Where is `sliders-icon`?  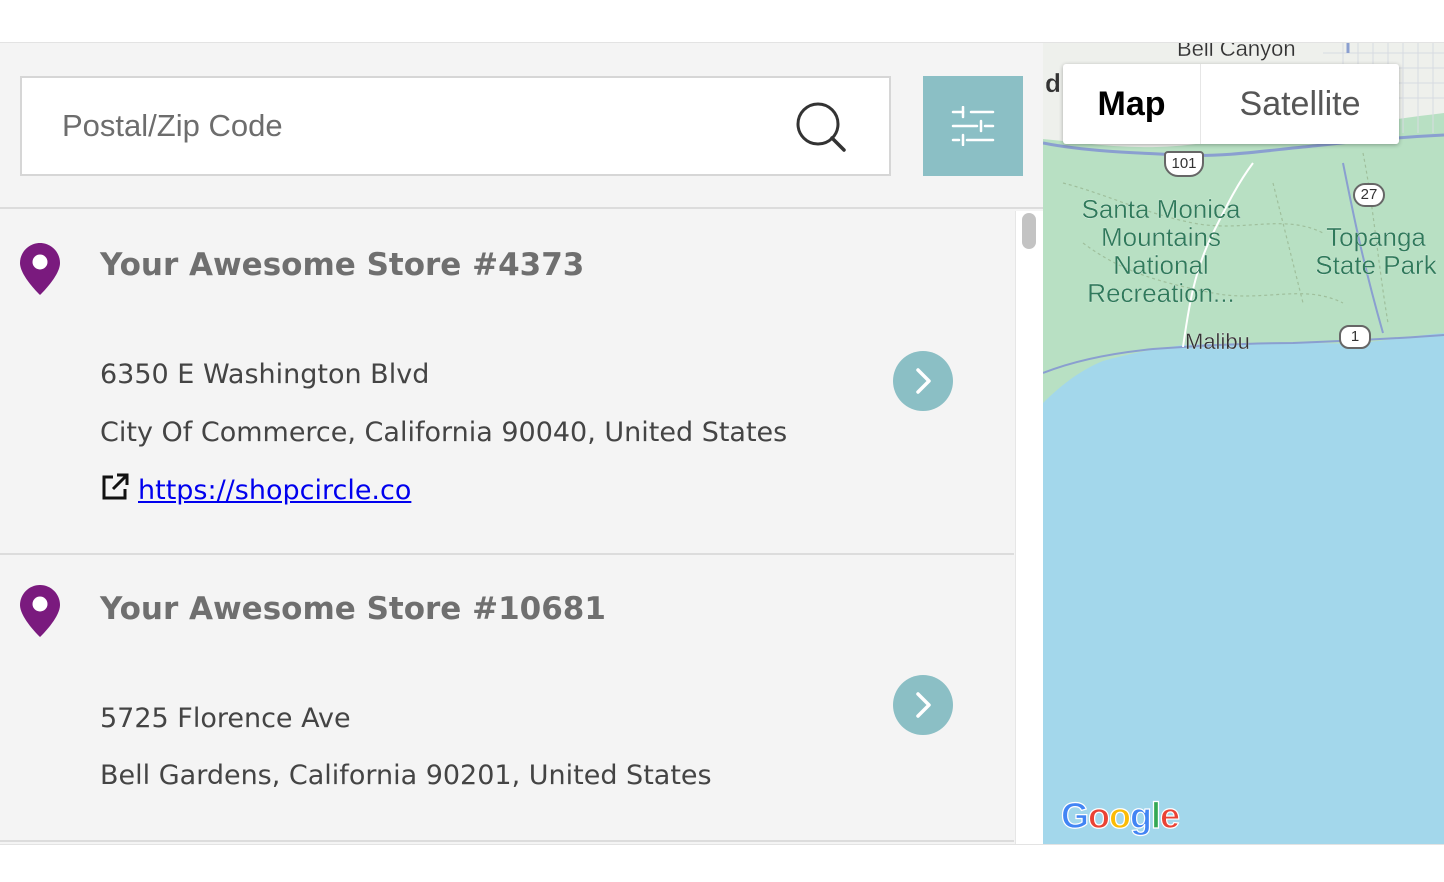
sliders-icon is located at coordinates (973, 126).